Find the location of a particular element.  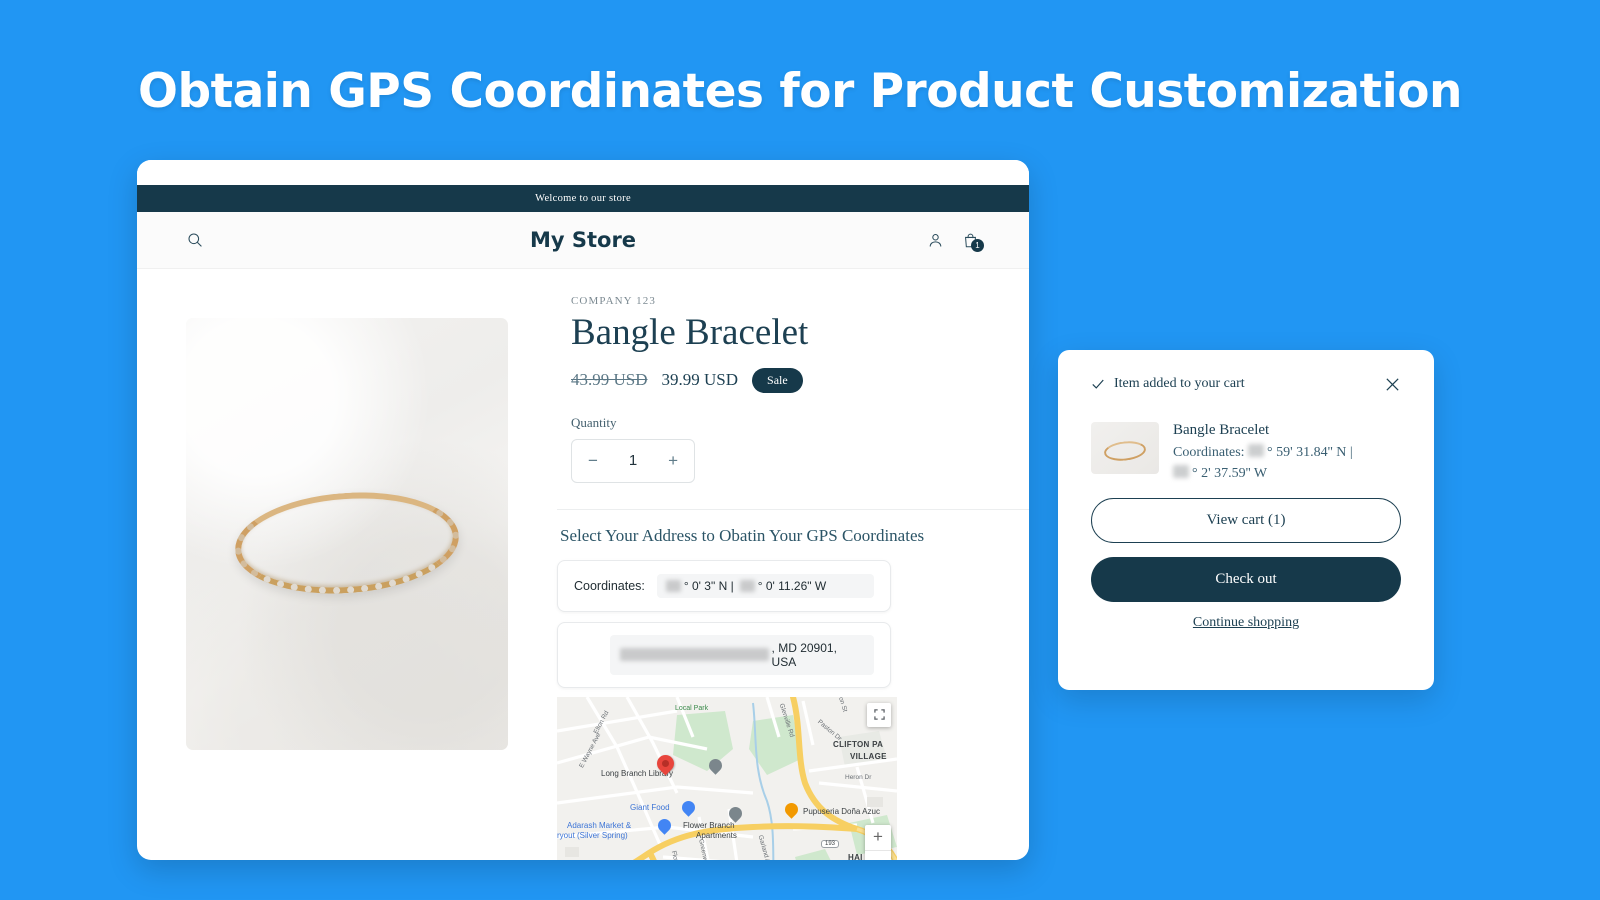

cart-coordinates-latitude: ° 59' 31.84'' N | is located at coordinates (1310, 452).